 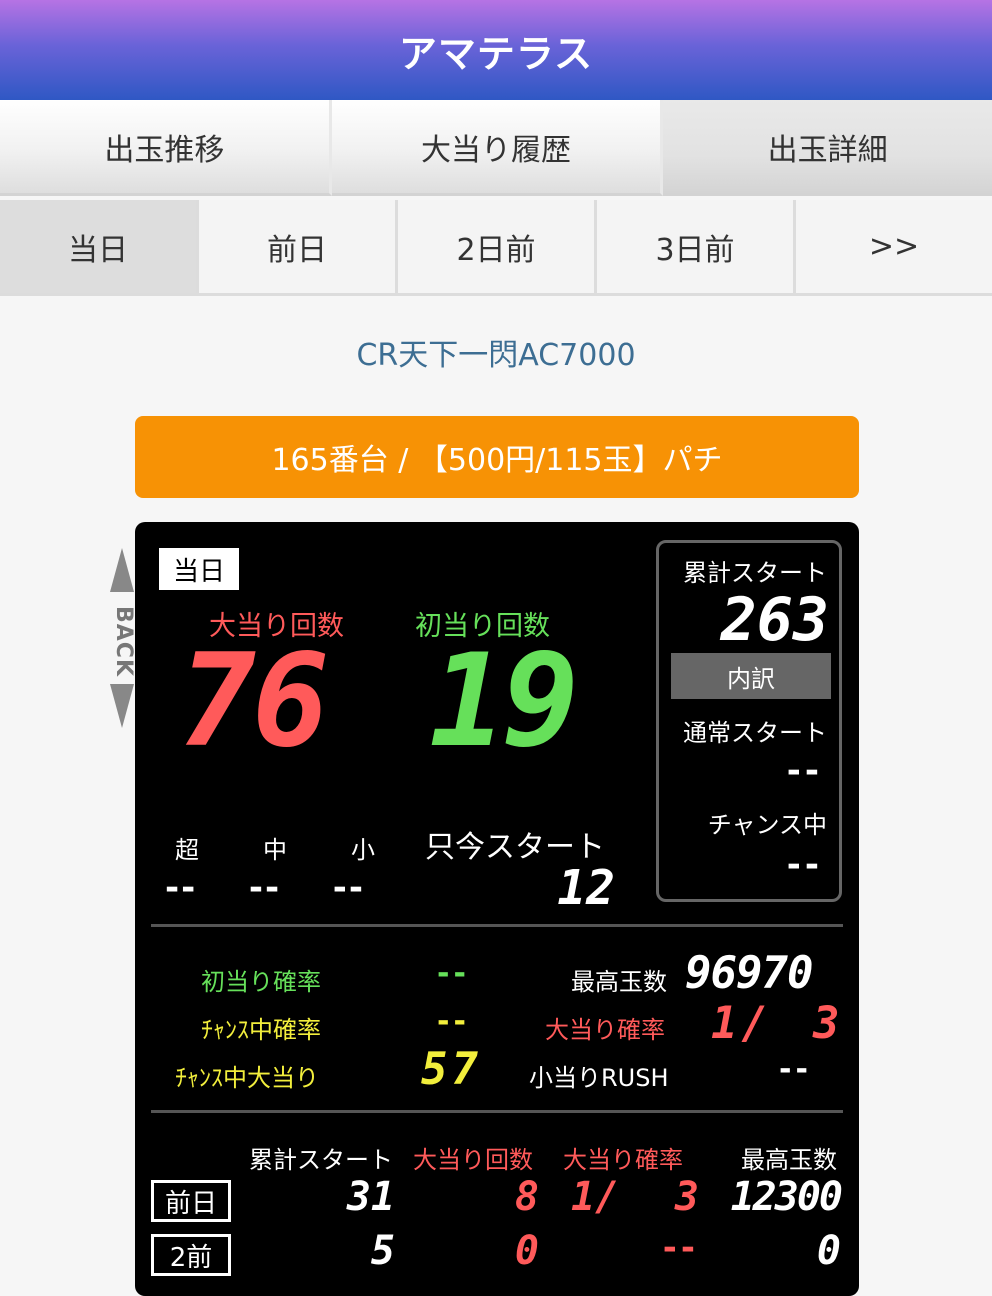 I want to click on breakdown-button: 内訳, so click(x=751, y=676).